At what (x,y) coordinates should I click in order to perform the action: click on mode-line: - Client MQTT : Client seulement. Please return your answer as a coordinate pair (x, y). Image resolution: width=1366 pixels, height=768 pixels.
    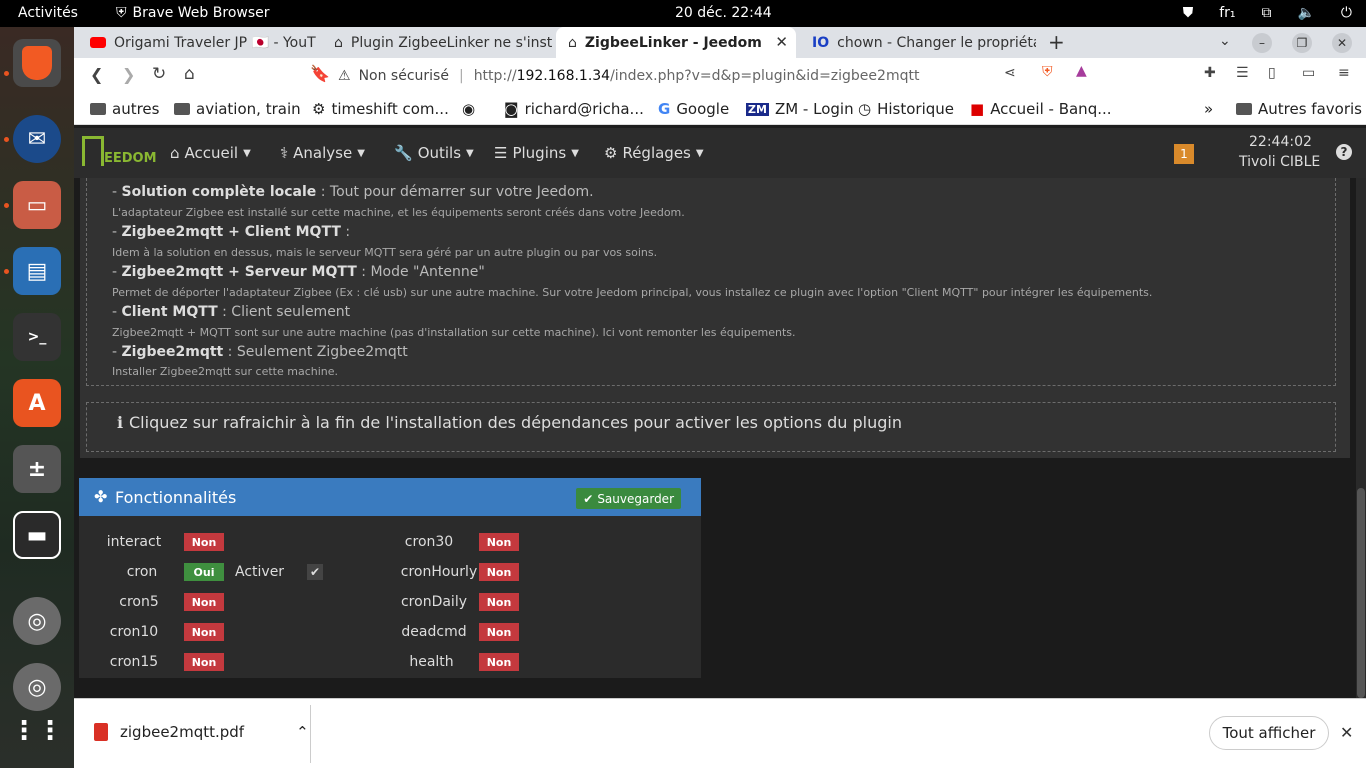
    Looking at the image, I should click on (231, 312).